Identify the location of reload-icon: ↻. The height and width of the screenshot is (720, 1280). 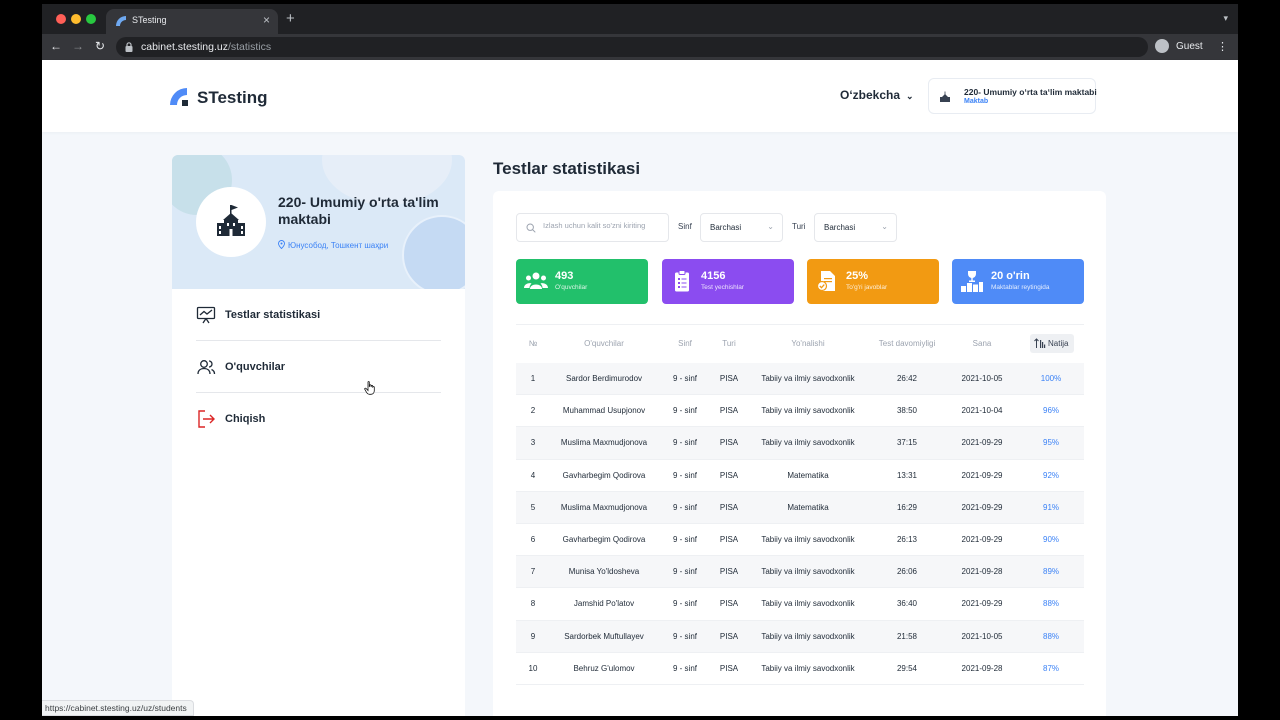
(100, 46).